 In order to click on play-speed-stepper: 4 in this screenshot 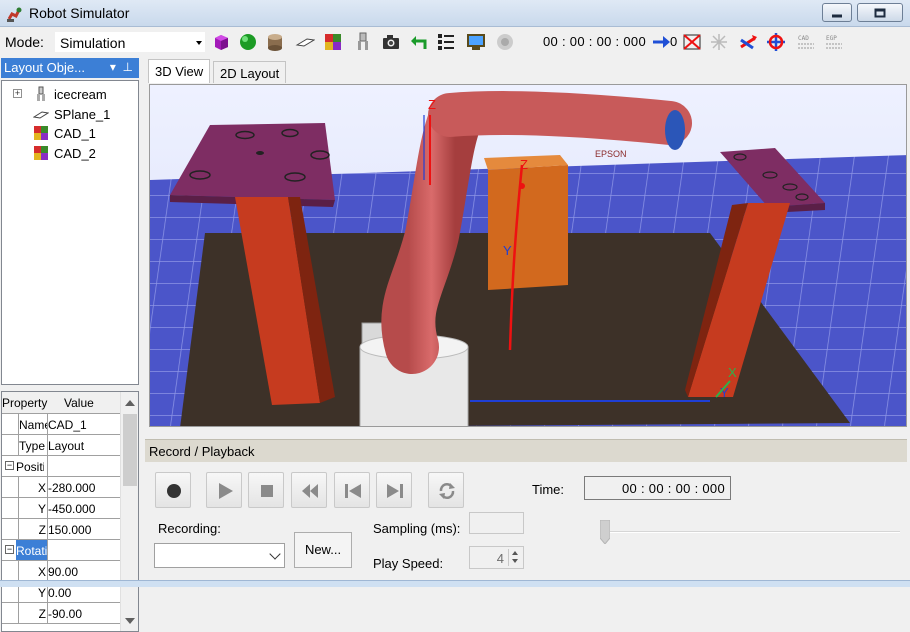, I will do `click(496, 557)`.